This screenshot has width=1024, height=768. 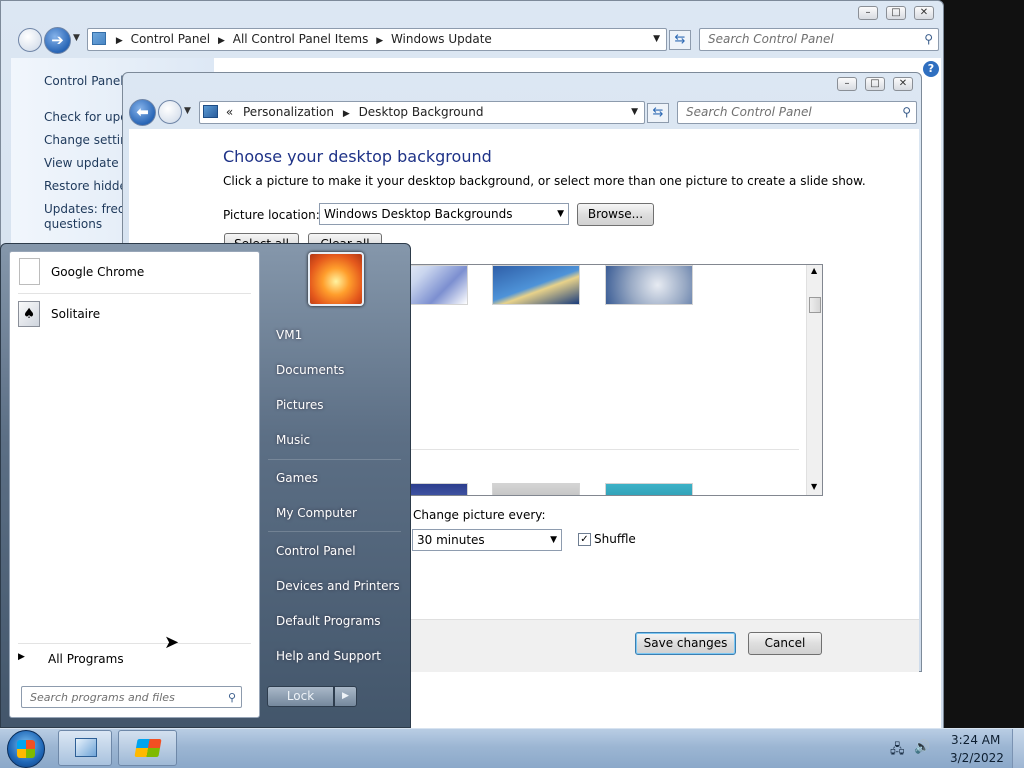 What do you see at coordinates (328, 656) in the screenshot?
I see `start-item-help-support: Help and Support` at bounding box center [328, 656].